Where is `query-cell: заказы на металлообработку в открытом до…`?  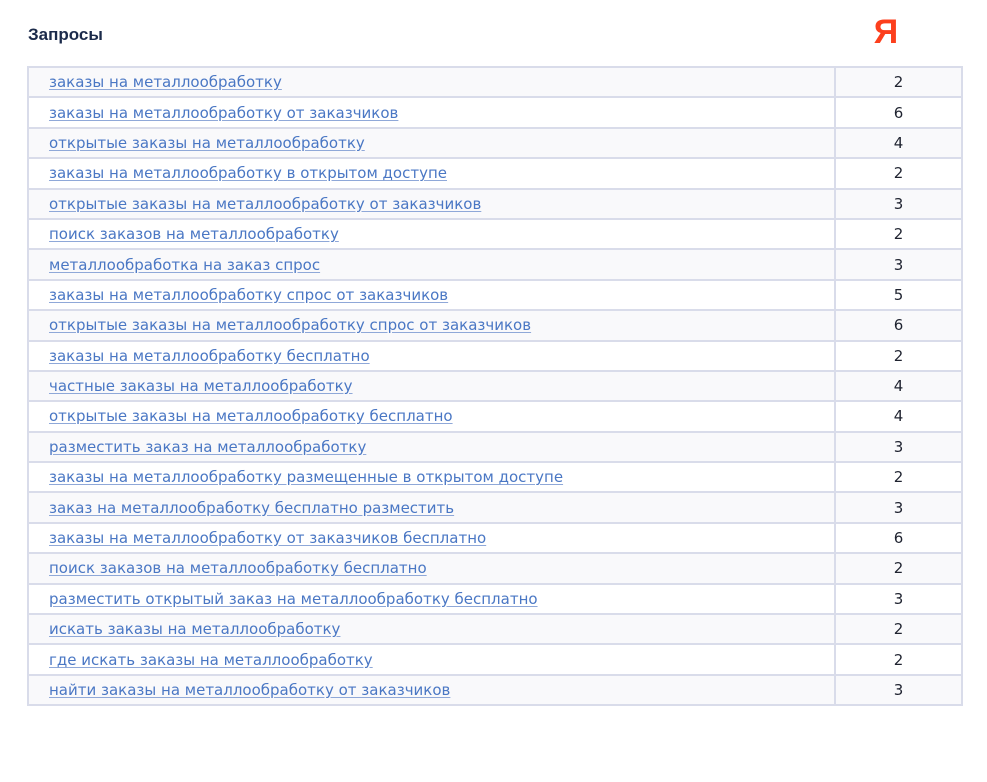
query-cell: заказы на металлообработку в открытом до… is located at coordinates (431, 173).